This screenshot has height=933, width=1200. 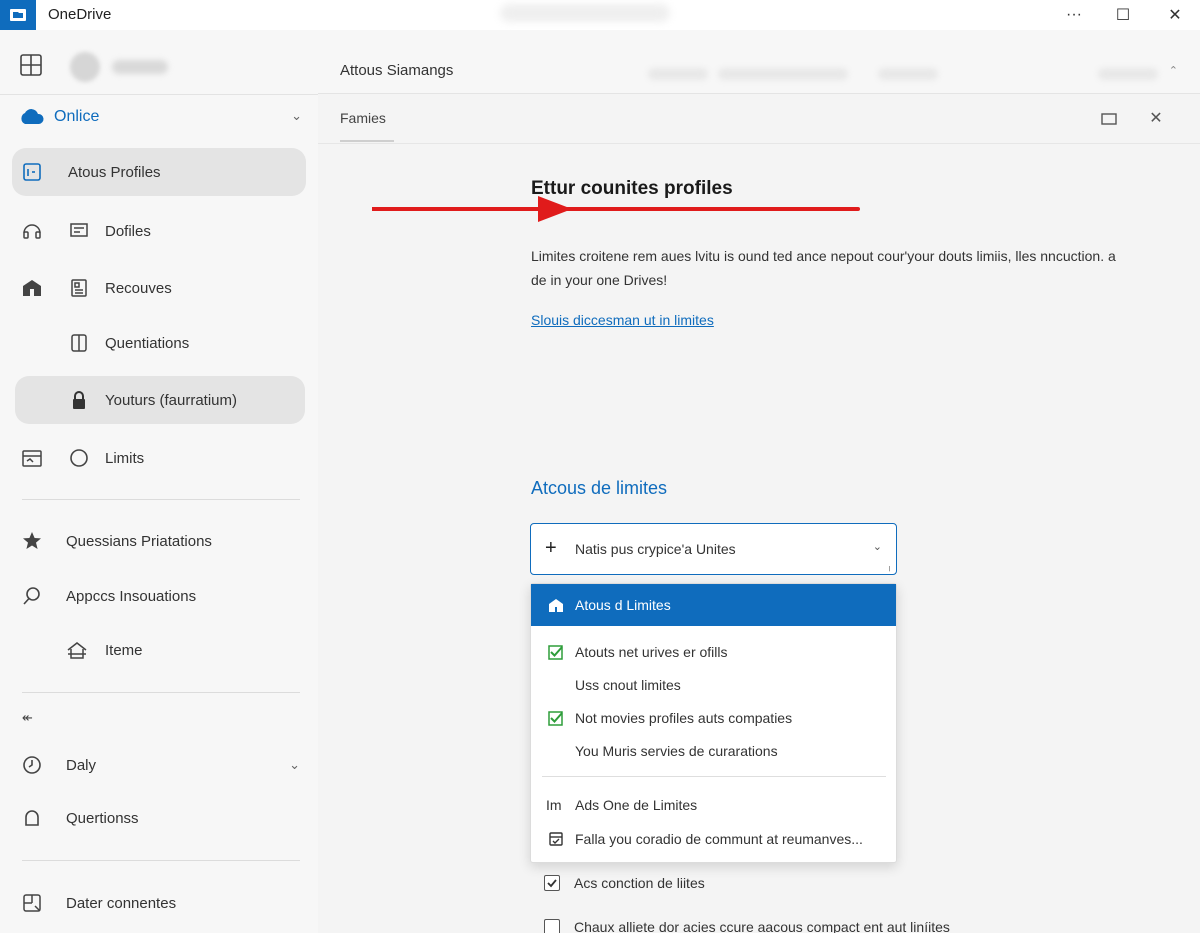 What do you see at coordinates (1175, 15) in the screenshot?
I see `close-button: ✕` at bounding box center [1175, 15].